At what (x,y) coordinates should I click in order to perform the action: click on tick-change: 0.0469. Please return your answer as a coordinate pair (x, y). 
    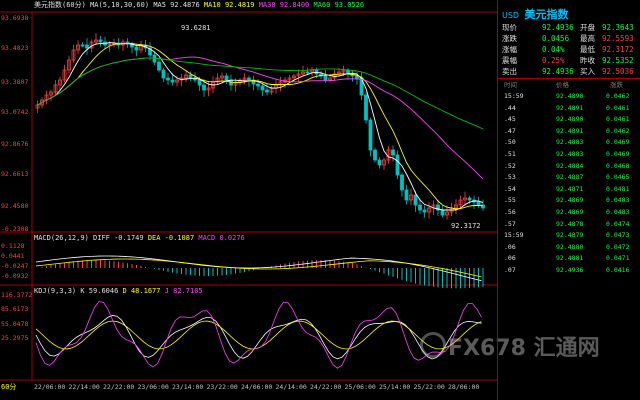
    Looking at the image, I should click on (618, 154).